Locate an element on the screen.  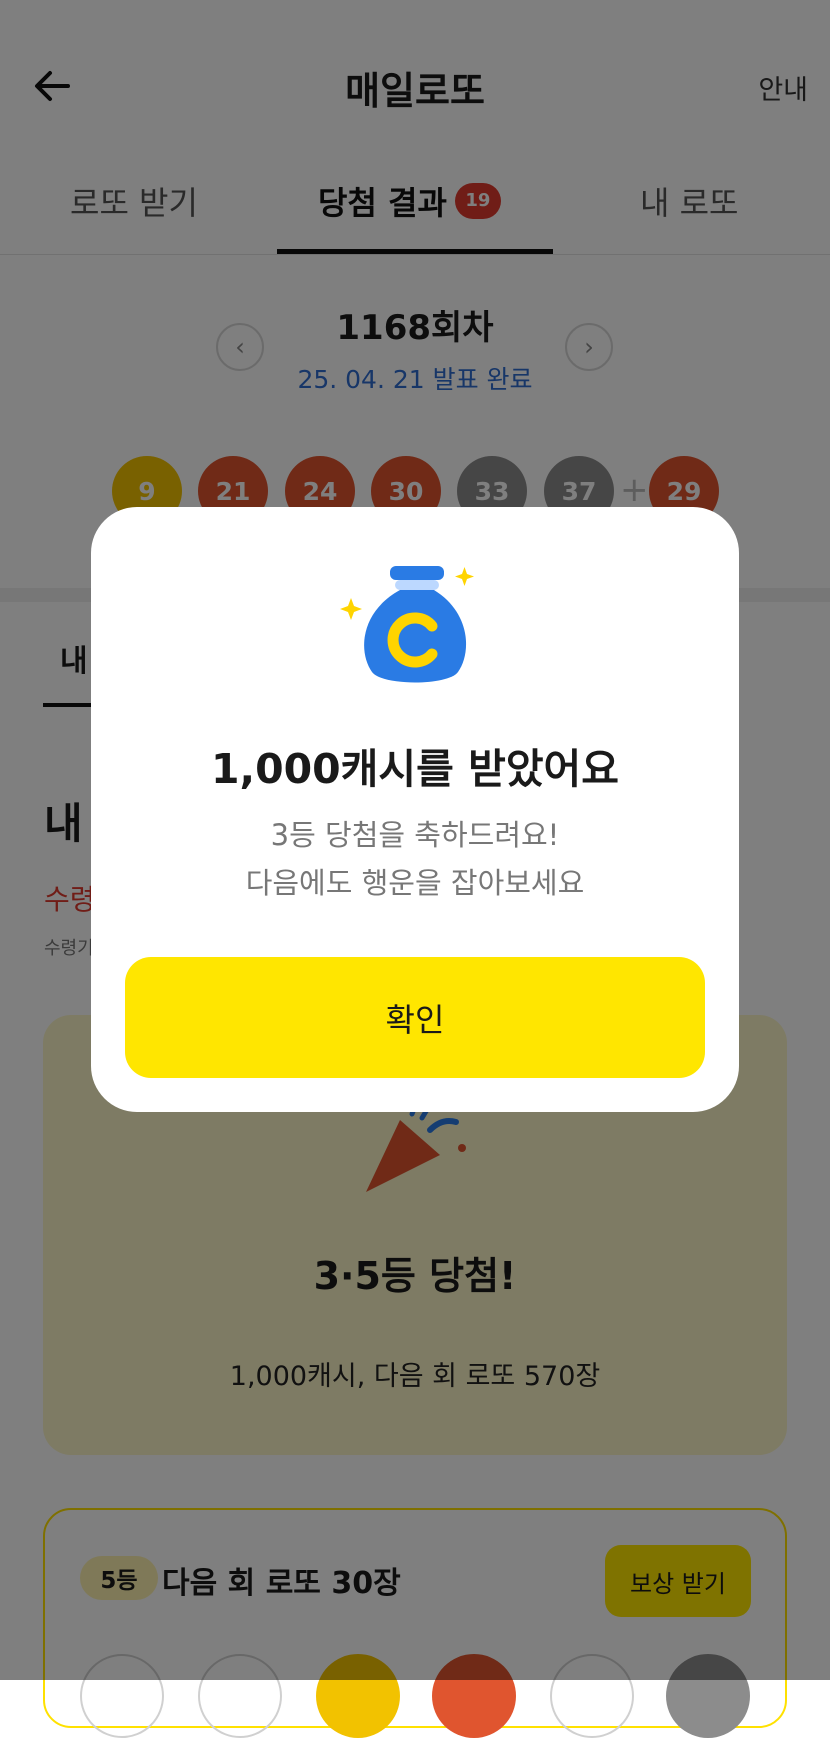
confirm-button: 확인 is located at coordinates (415, 1017).